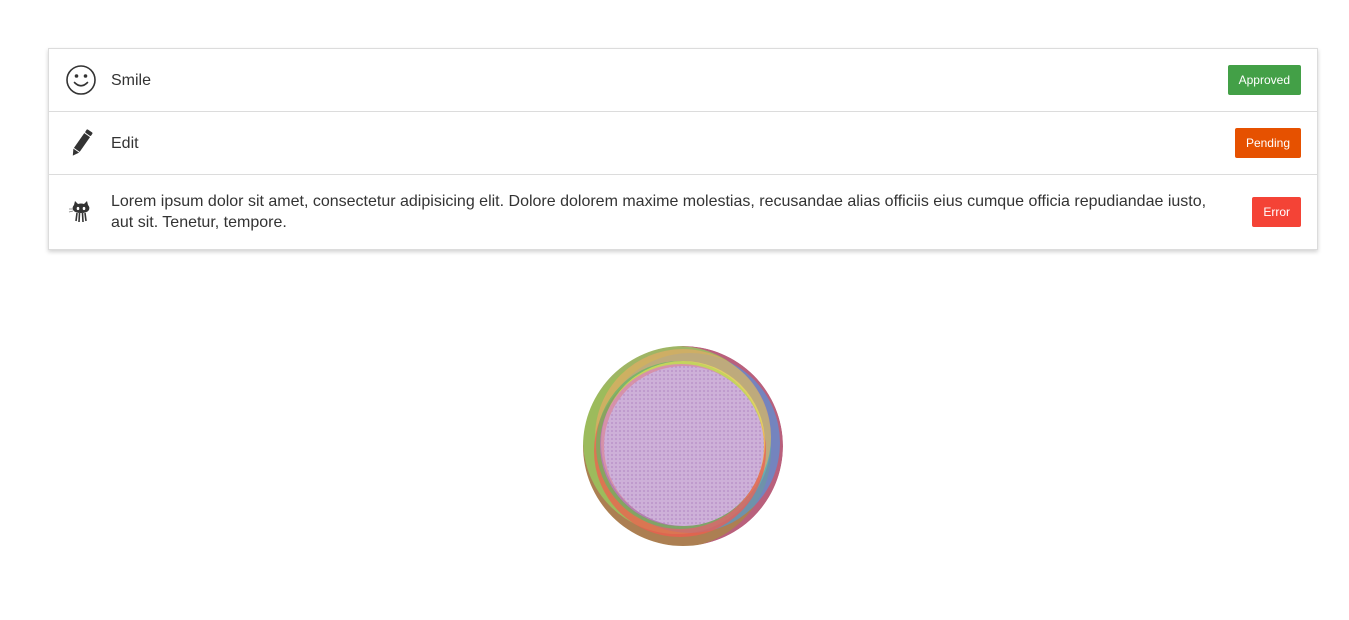 This screenshot has height=620, width=1349. Describe the element at coordinates (125, 143) in the screenshot. I see `list-item-label: Edit` at that location.